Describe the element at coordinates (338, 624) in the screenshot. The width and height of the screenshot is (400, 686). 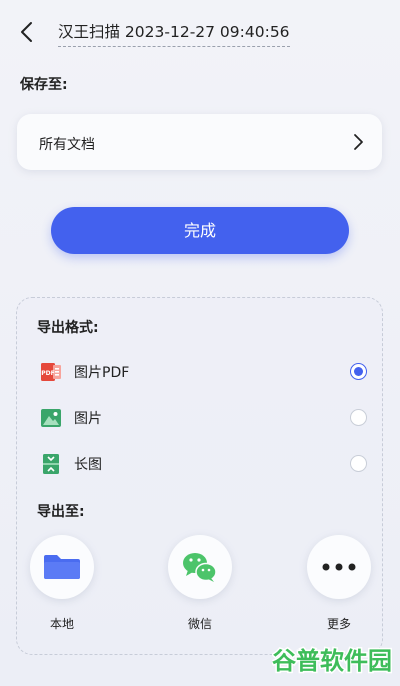
I see `export-target-label: 更多` at that location.